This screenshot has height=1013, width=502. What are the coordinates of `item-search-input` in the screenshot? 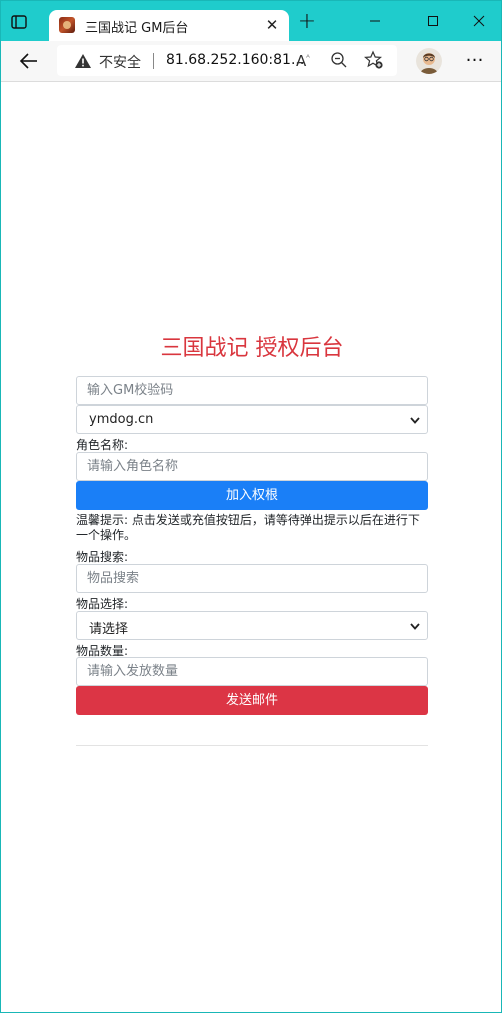 It's located at (252, 578).